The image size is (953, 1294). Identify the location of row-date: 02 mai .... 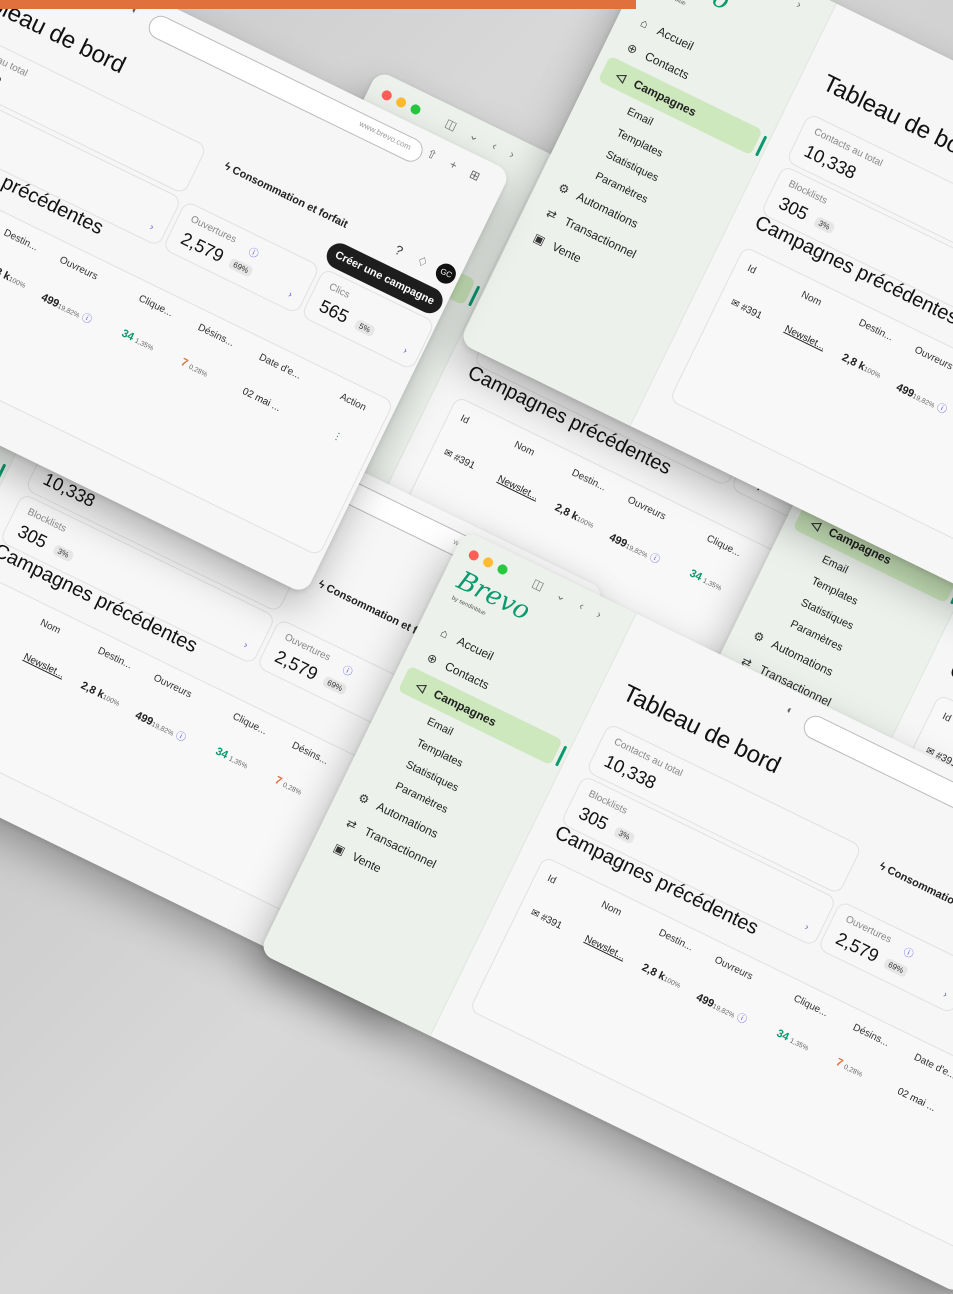
(916, 1100).